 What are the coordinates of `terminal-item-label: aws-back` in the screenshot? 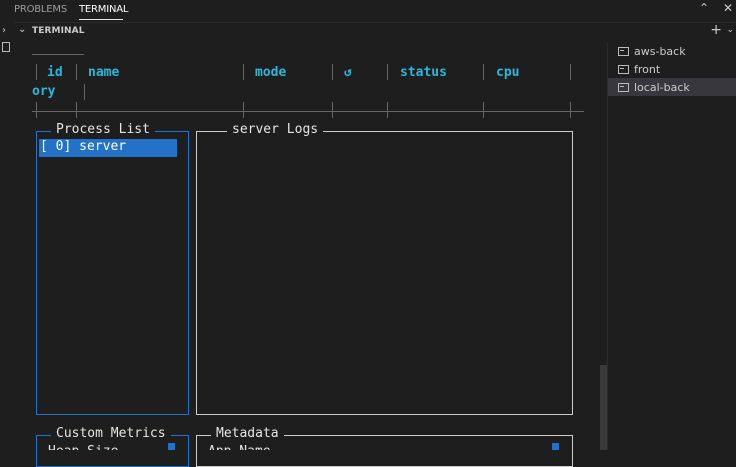 It's located at (660, 51).